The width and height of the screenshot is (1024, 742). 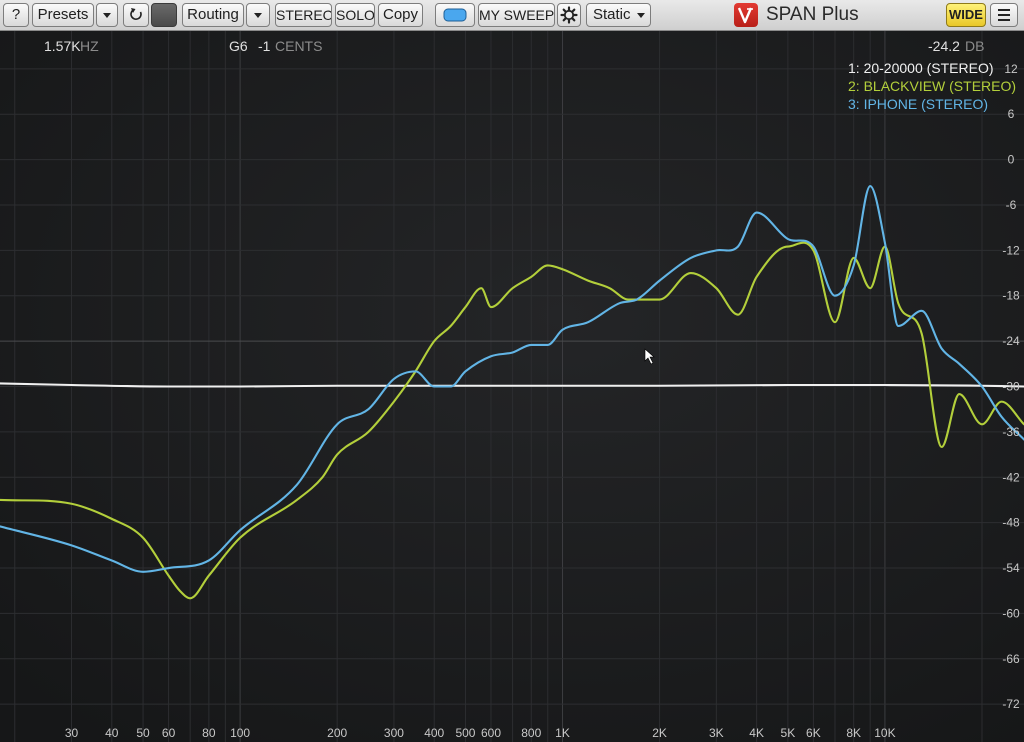 What do you see at coordinates (1011, 523) in the screenshot?
I see `y-tick-label: -48` at bounding box center [1011, 523].